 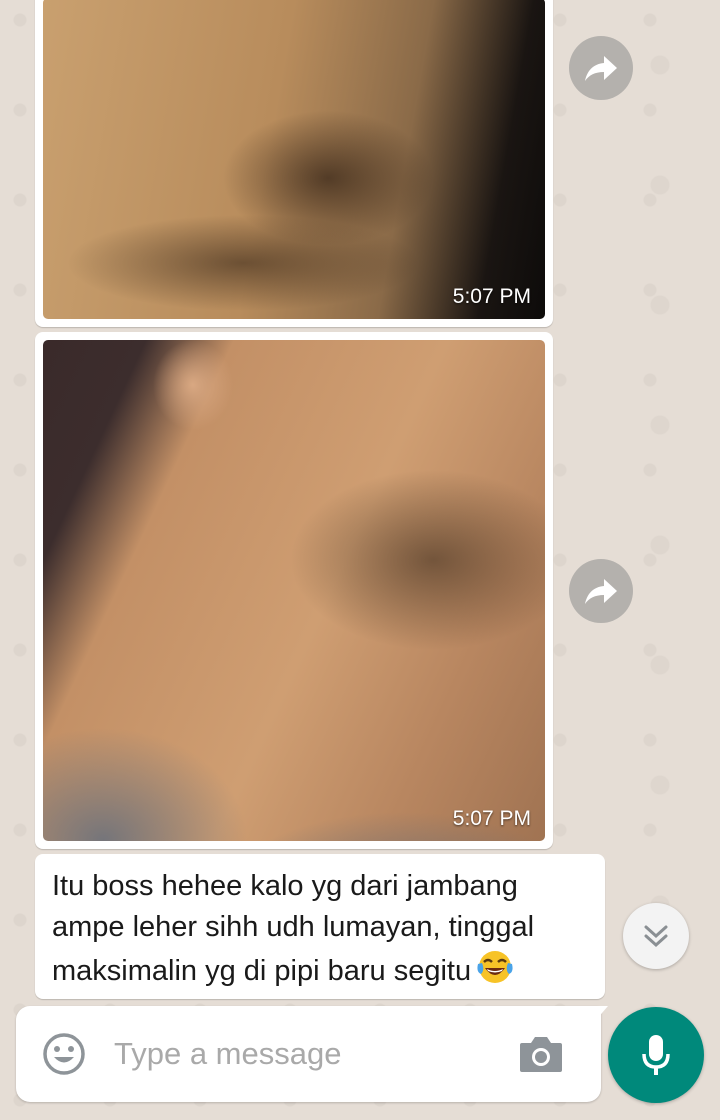 I want to click on scroll-to-bottom-button, so click(x=656, y=936).